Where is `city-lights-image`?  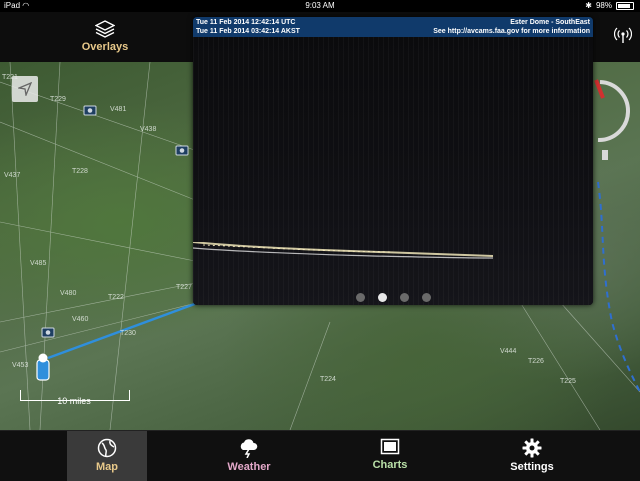
city-lights-image is located at coordinates (343, 250).